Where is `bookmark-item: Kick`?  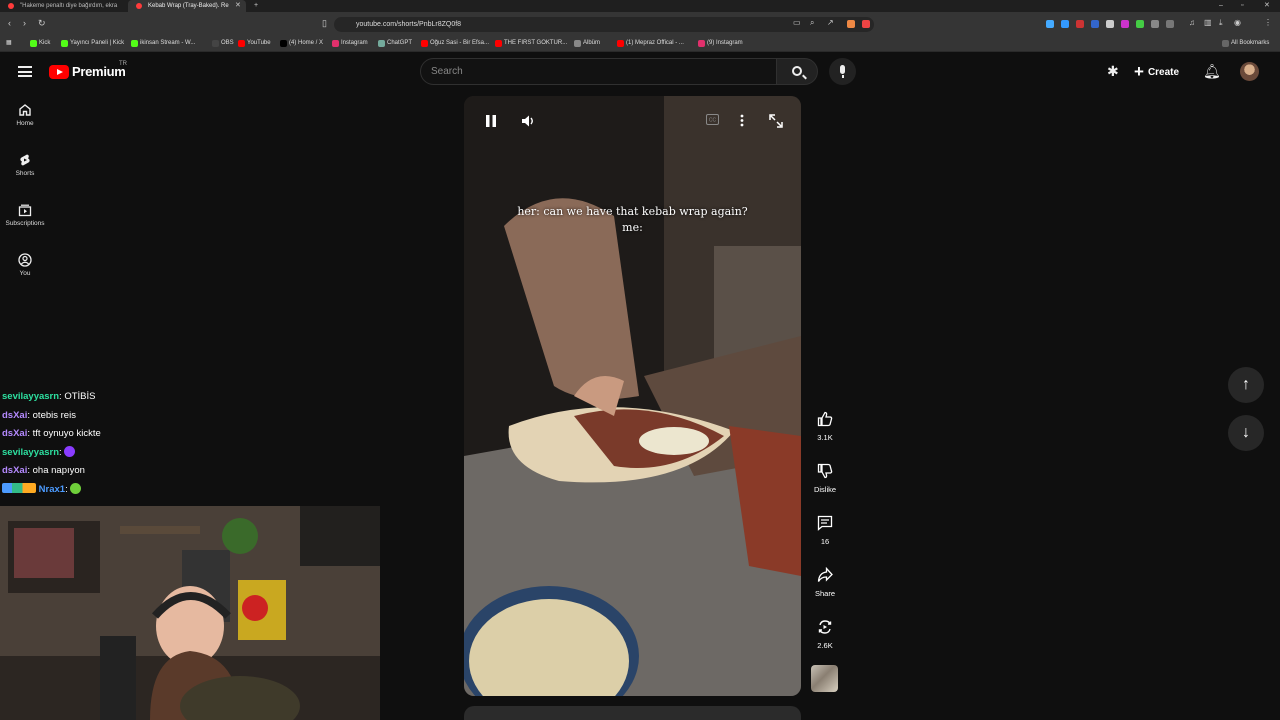 bookmark-item: Kick is located at coordinates (40, 43).